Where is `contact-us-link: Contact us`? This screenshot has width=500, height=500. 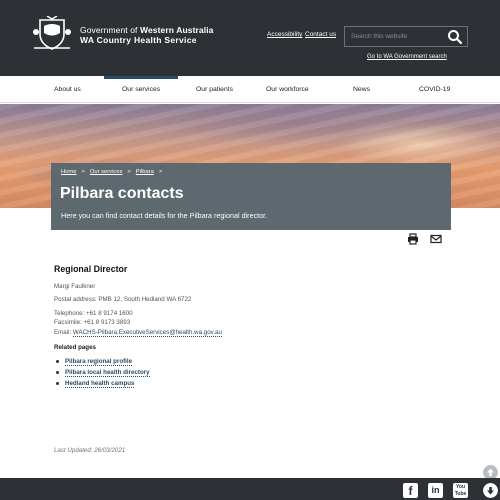
contact-us-link: Contact us is located at coordinates (320, 34).